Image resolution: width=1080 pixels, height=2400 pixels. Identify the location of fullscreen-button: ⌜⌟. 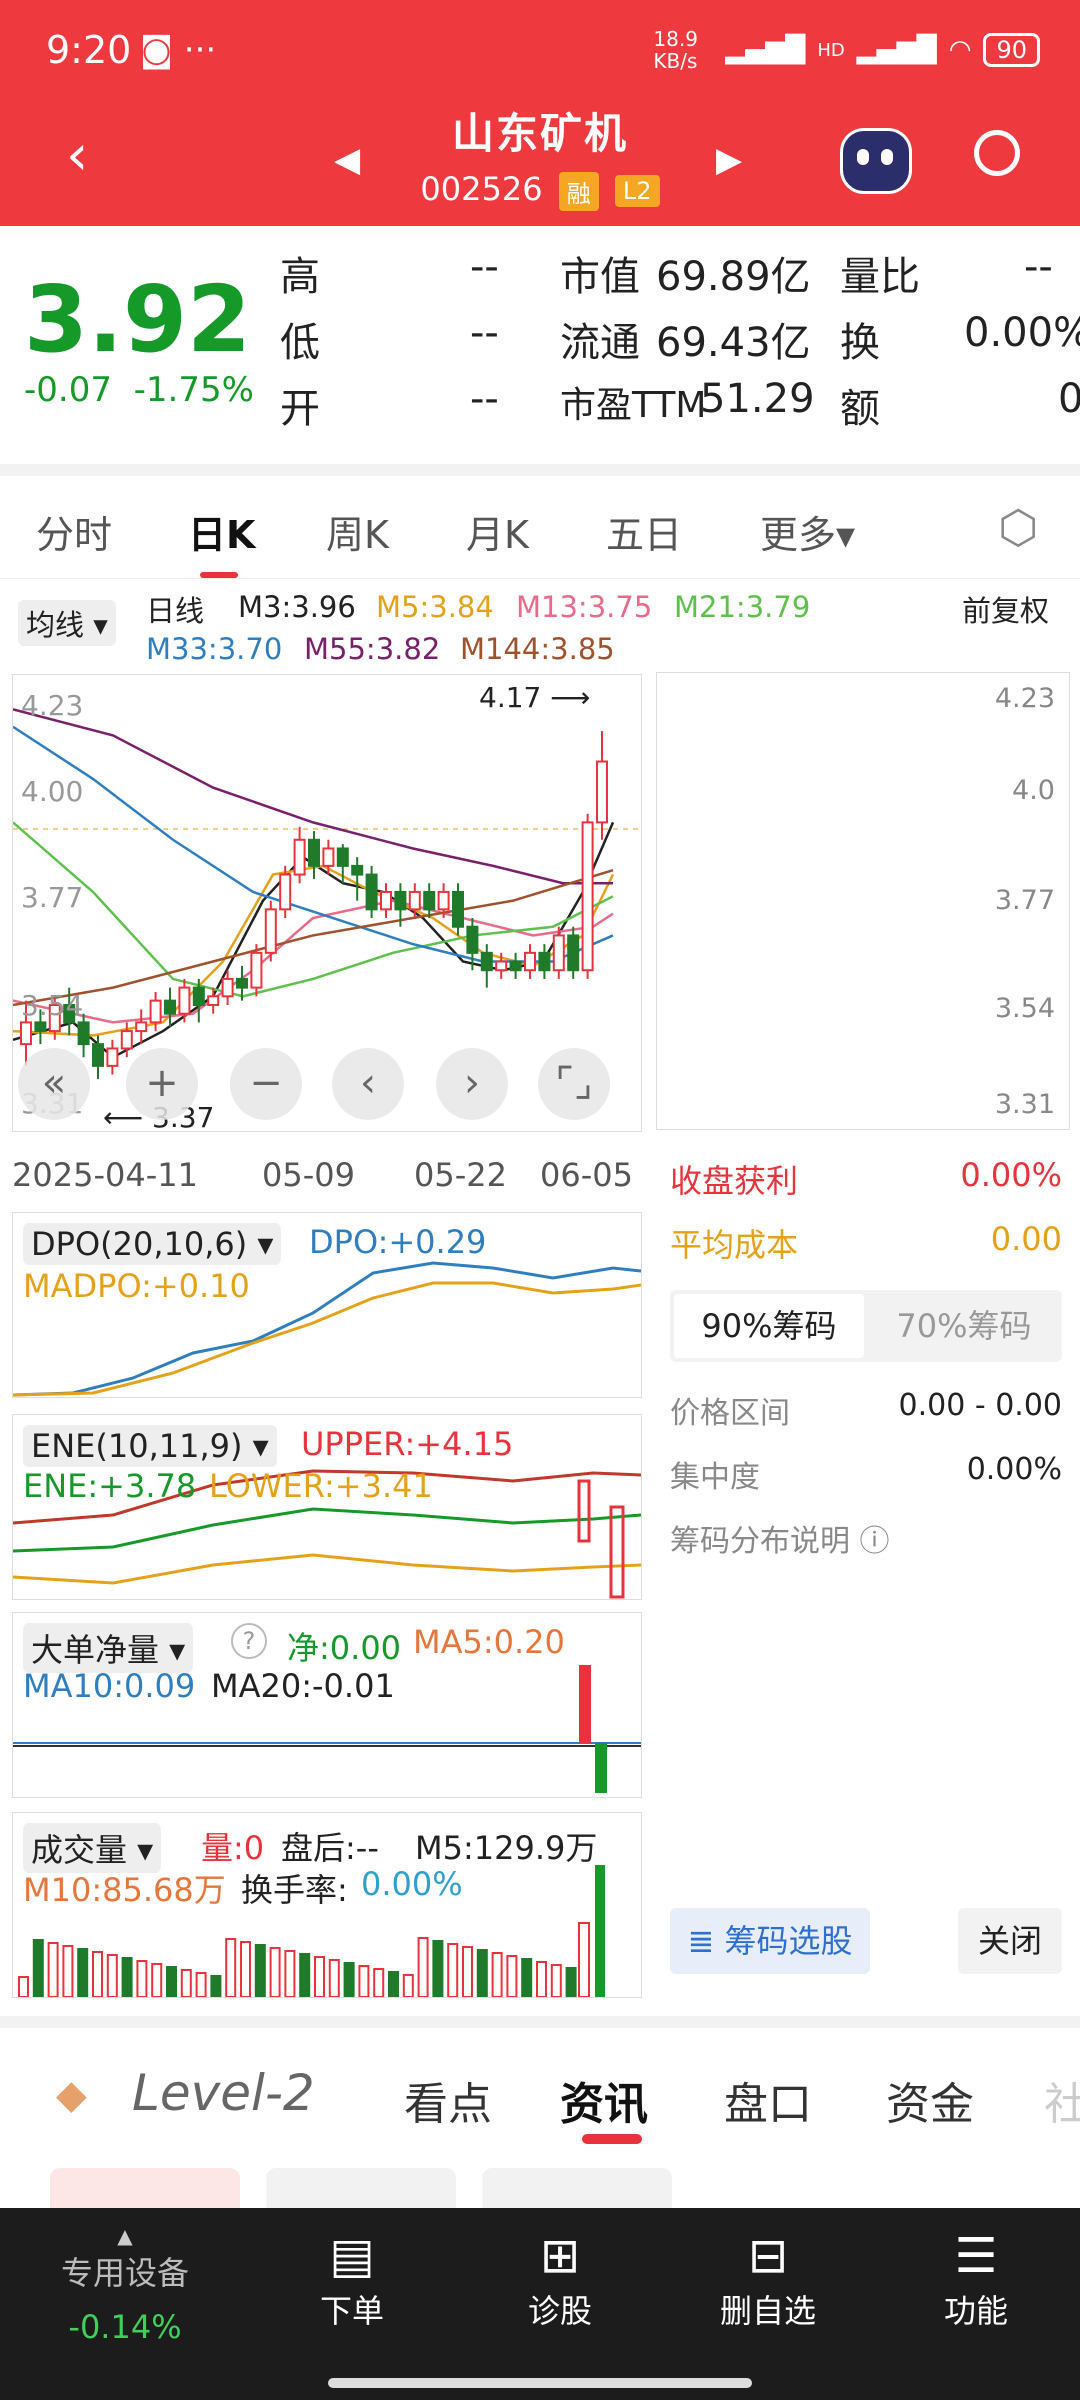
(574, 1084).